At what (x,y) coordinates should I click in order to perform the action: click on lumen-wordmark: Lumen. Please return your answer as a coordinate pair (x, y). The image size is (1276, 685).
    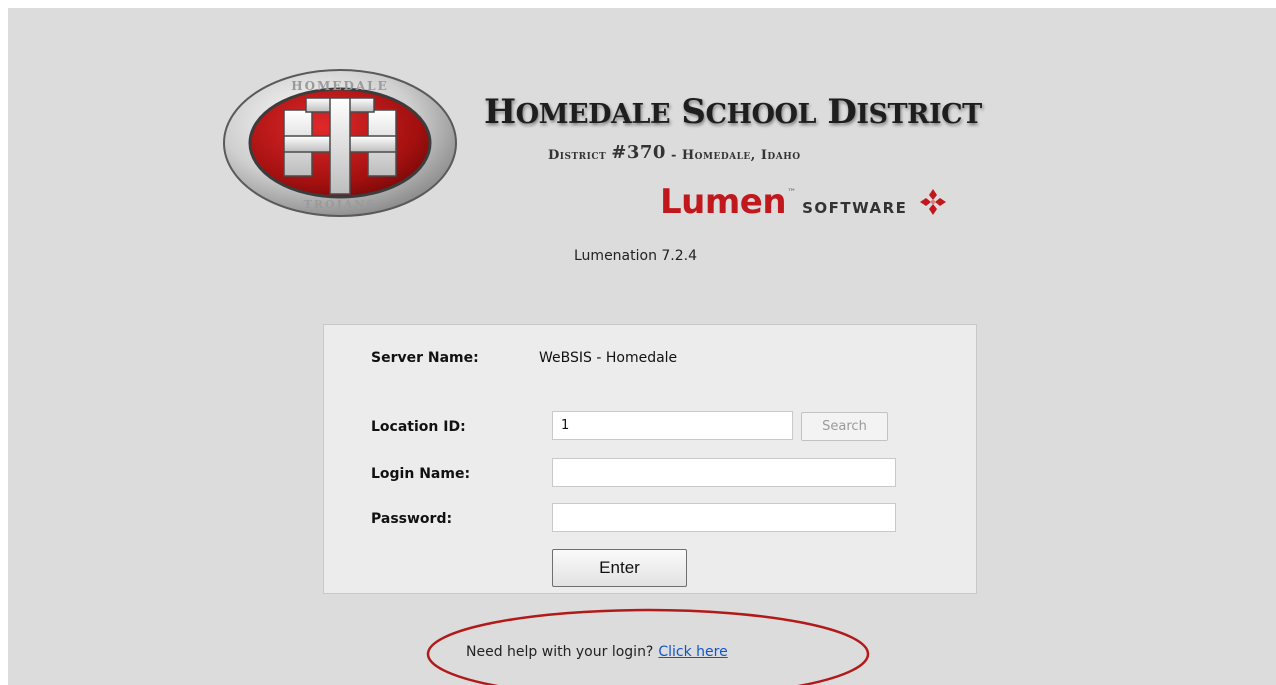
    Looking at the image, I should click on (723, 202).